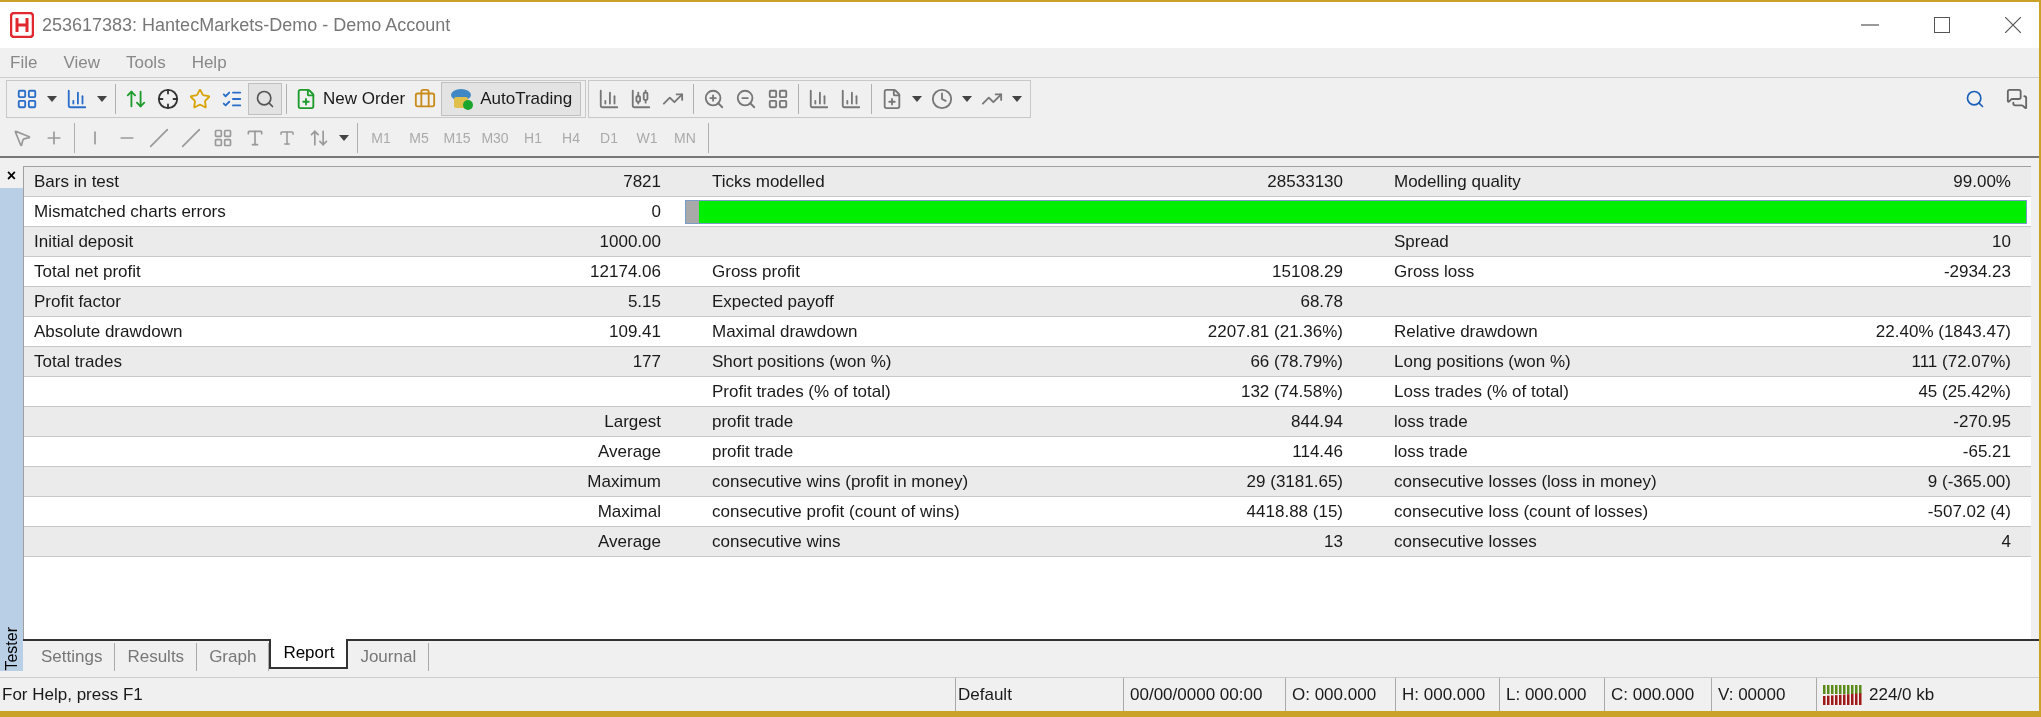 The image size is (2041, 717). Describe the element at coordinates (756, 271) in the screenshot. I see `stat-label: Gross profit` at that location.